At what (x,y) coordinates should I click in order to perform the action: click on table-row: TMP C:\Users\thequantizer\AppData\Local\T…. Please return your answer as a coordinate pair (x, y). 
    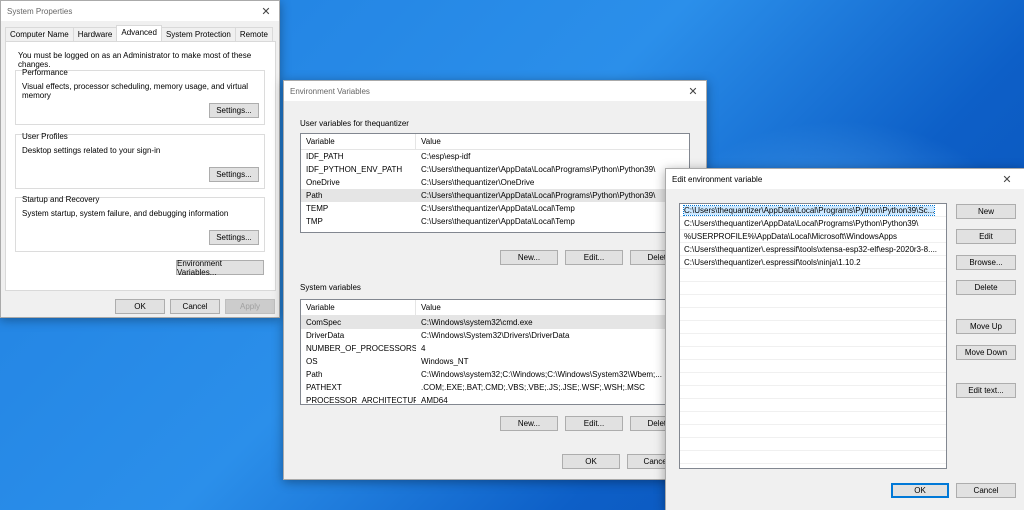
    Looking at the image, I should click on (495, 221).